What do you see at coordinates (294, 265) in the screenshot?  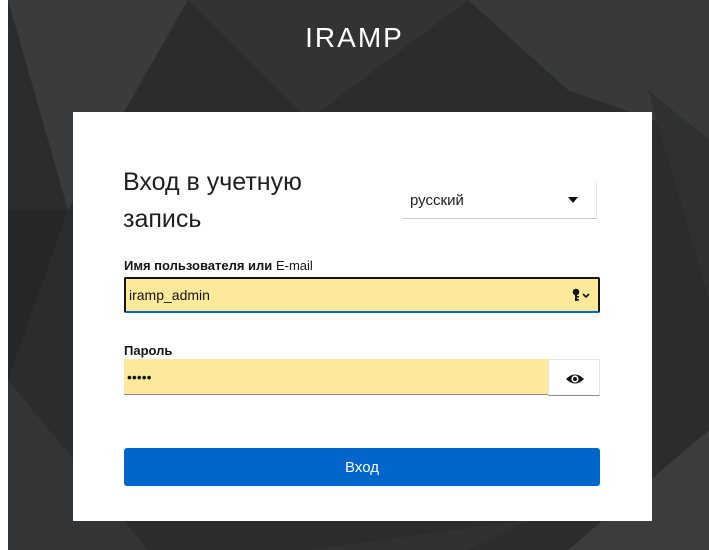 I see `username-label-email: E-mail` at bounding box center [294, 265].